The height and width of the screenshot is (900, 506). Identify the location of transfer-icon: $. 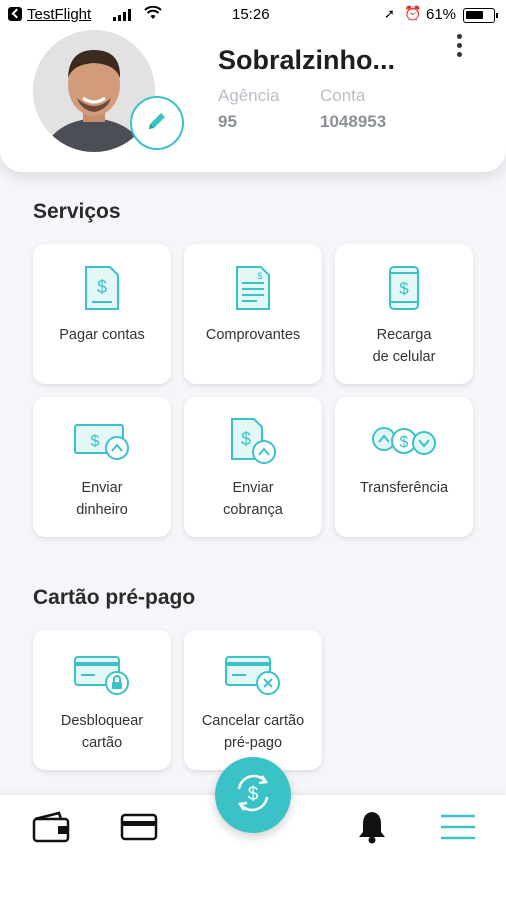
(404, 441).